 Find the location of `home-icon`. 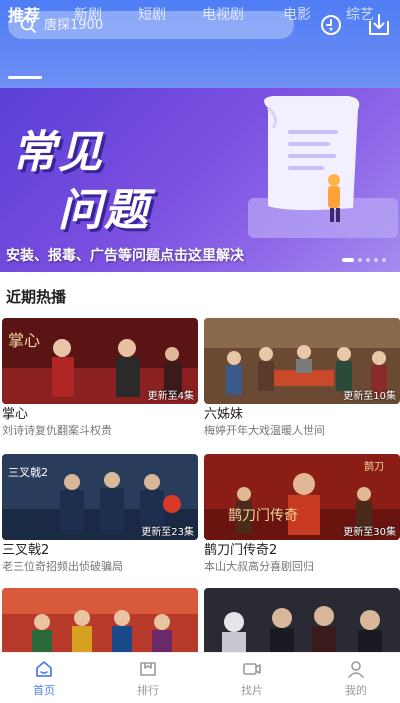

home-icon is located at coordinates (44, 669).